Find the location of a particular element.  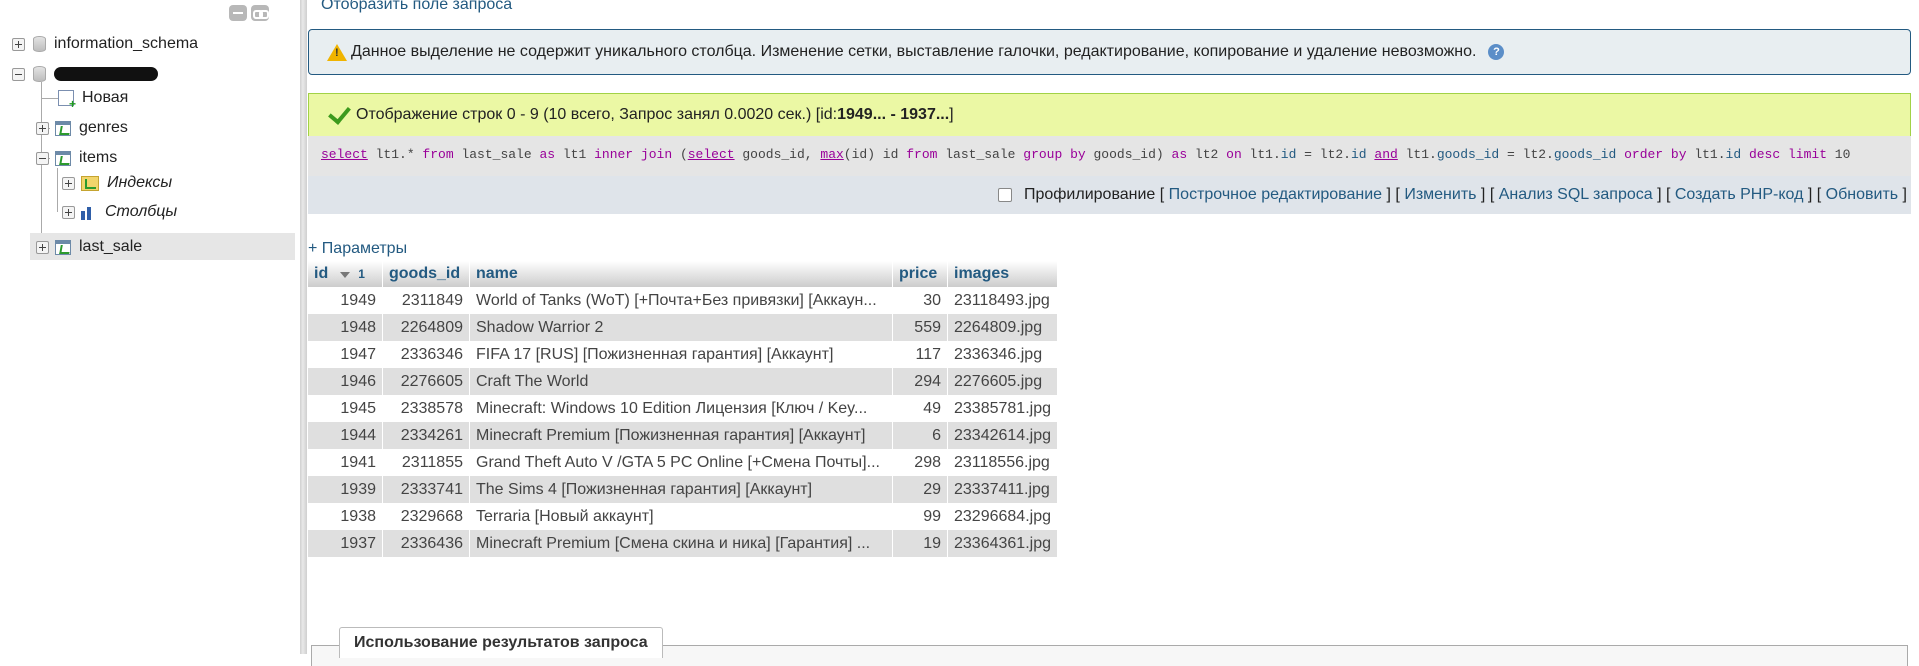

db-item-redacted is located at coordinates (85, 74).